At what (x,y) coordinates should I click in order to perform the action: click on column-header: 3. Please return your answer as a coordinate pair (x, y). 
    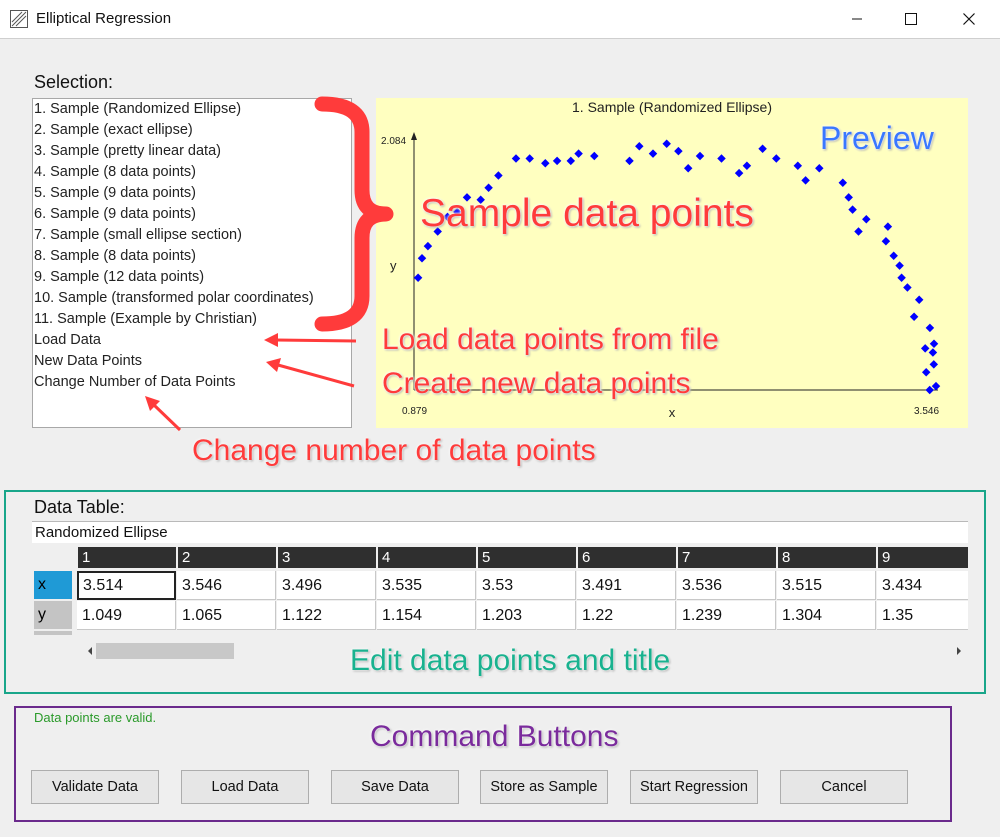
    Looking at the image, I should click on (327, 557).